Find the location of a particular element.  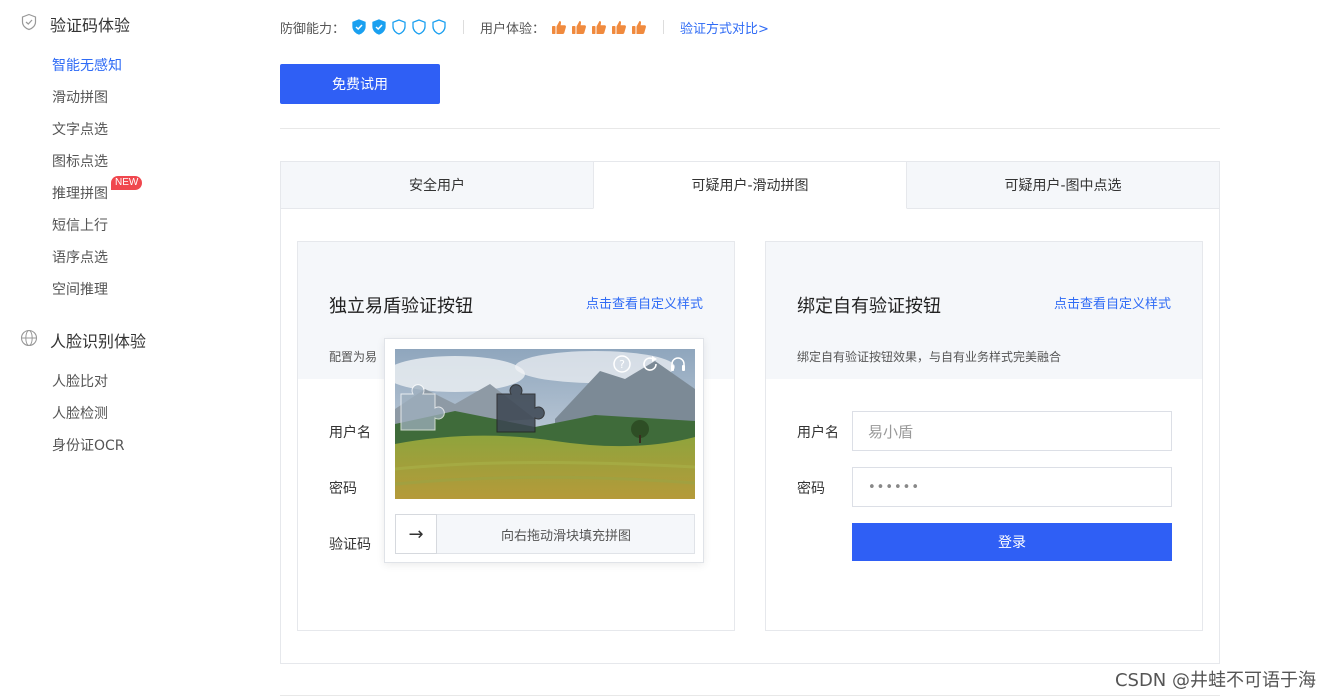

experience-label: 用户体验： is located at coordinates (513, 29).